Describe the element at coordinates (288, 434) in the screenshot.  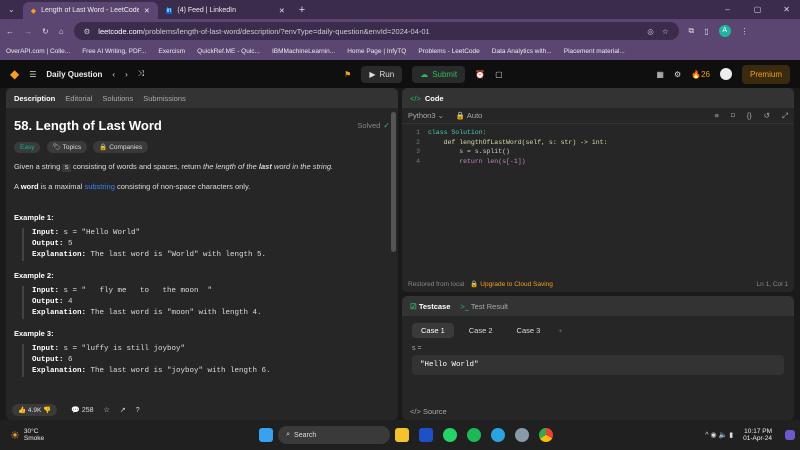
I see `search-icon: ⌕` at that location.